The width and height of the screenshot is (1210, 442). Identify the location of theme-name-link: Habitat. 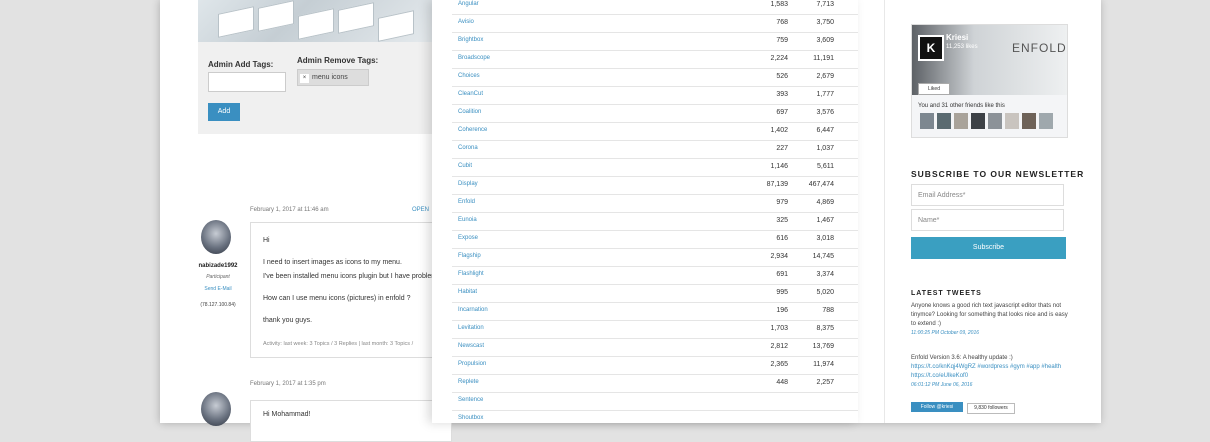
(467, 292).